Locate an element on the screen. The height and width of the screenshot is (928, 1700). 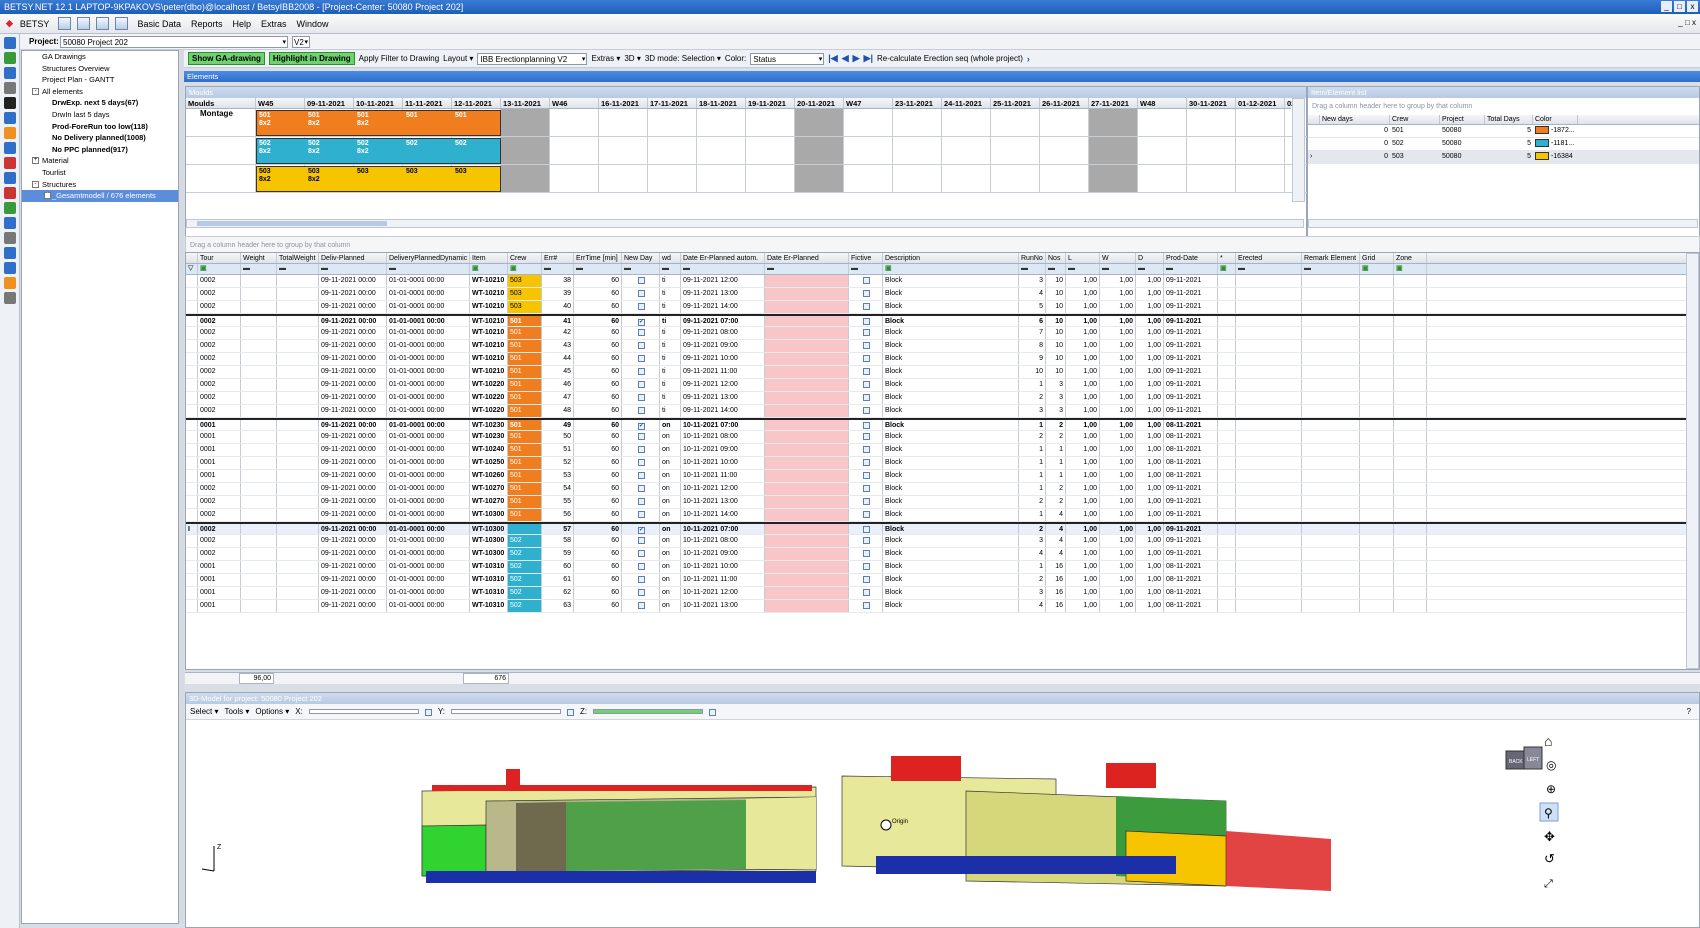
tree-item: No PPC planned(917) is located at coordinates (100, 150).